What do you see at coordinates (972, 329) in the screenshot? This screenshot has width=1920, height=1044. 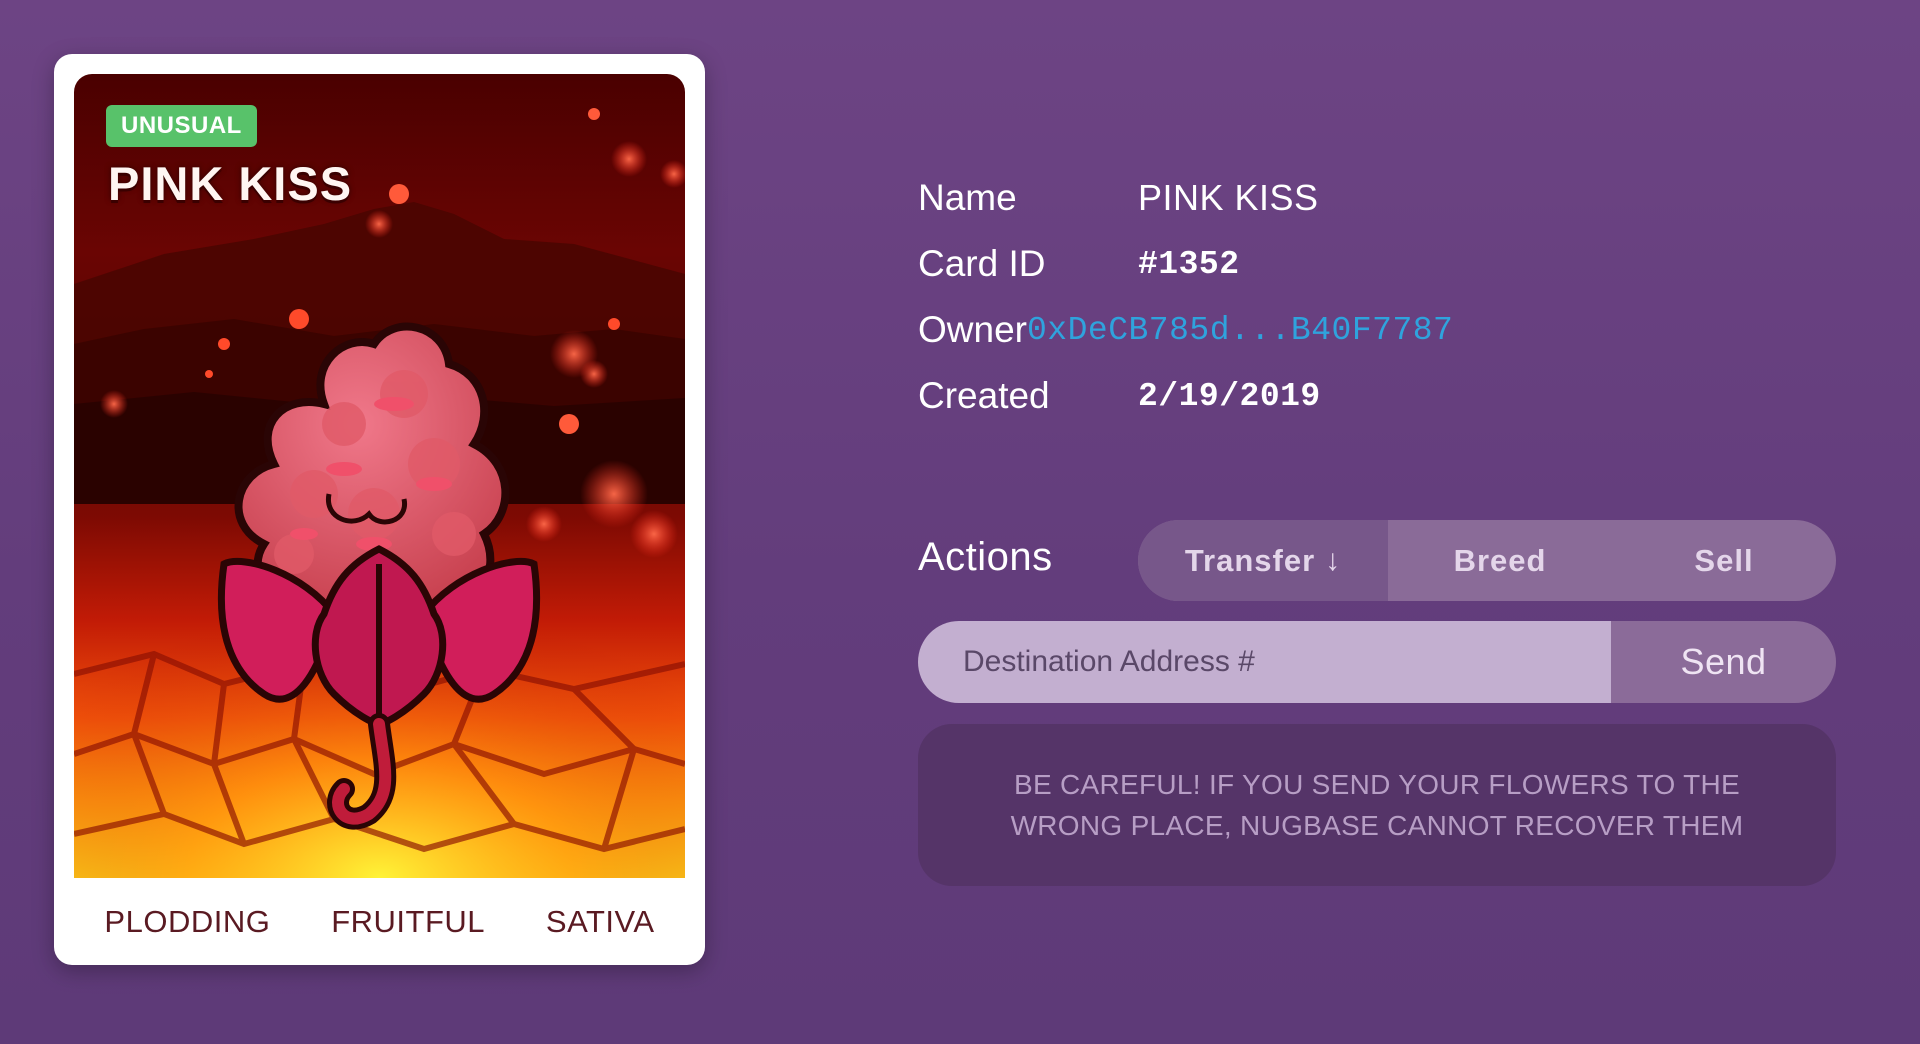 I see `detail-label-owner: Owner` at bounding box center [972, 329].